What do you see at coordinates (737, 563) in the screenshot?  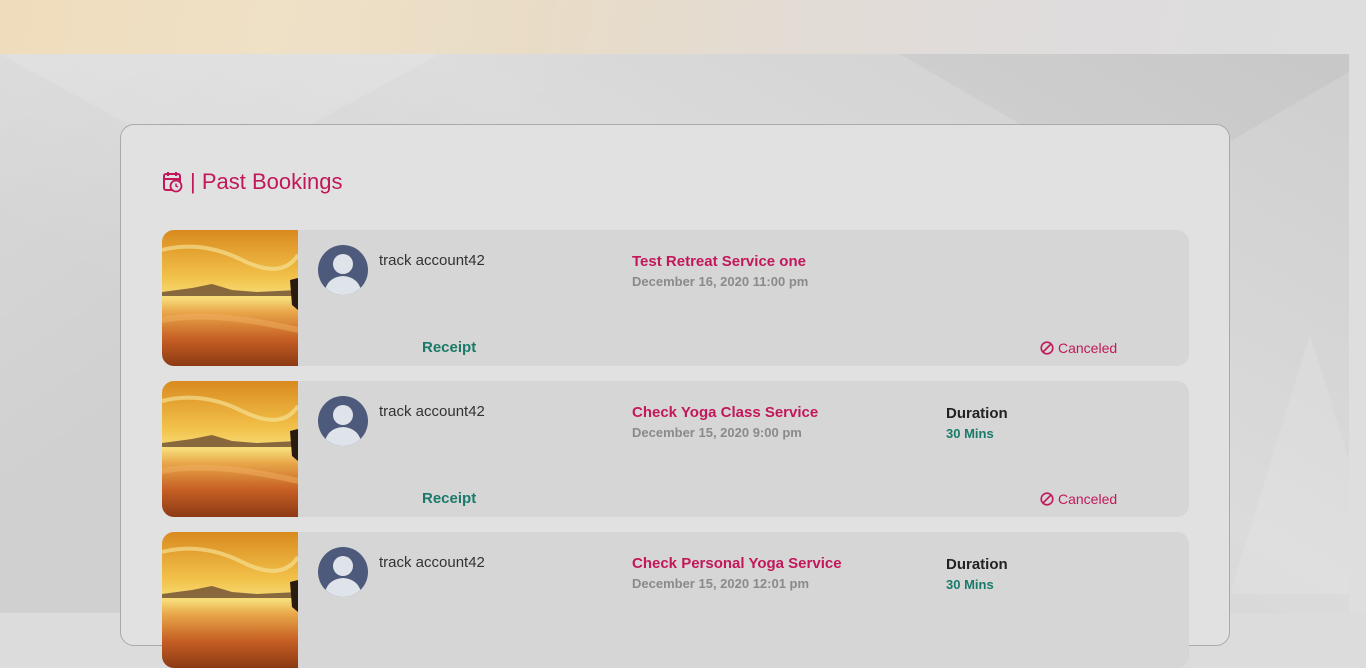 I see `service-title: Check Personal Yoga Service` at bounding box center [737, 563].